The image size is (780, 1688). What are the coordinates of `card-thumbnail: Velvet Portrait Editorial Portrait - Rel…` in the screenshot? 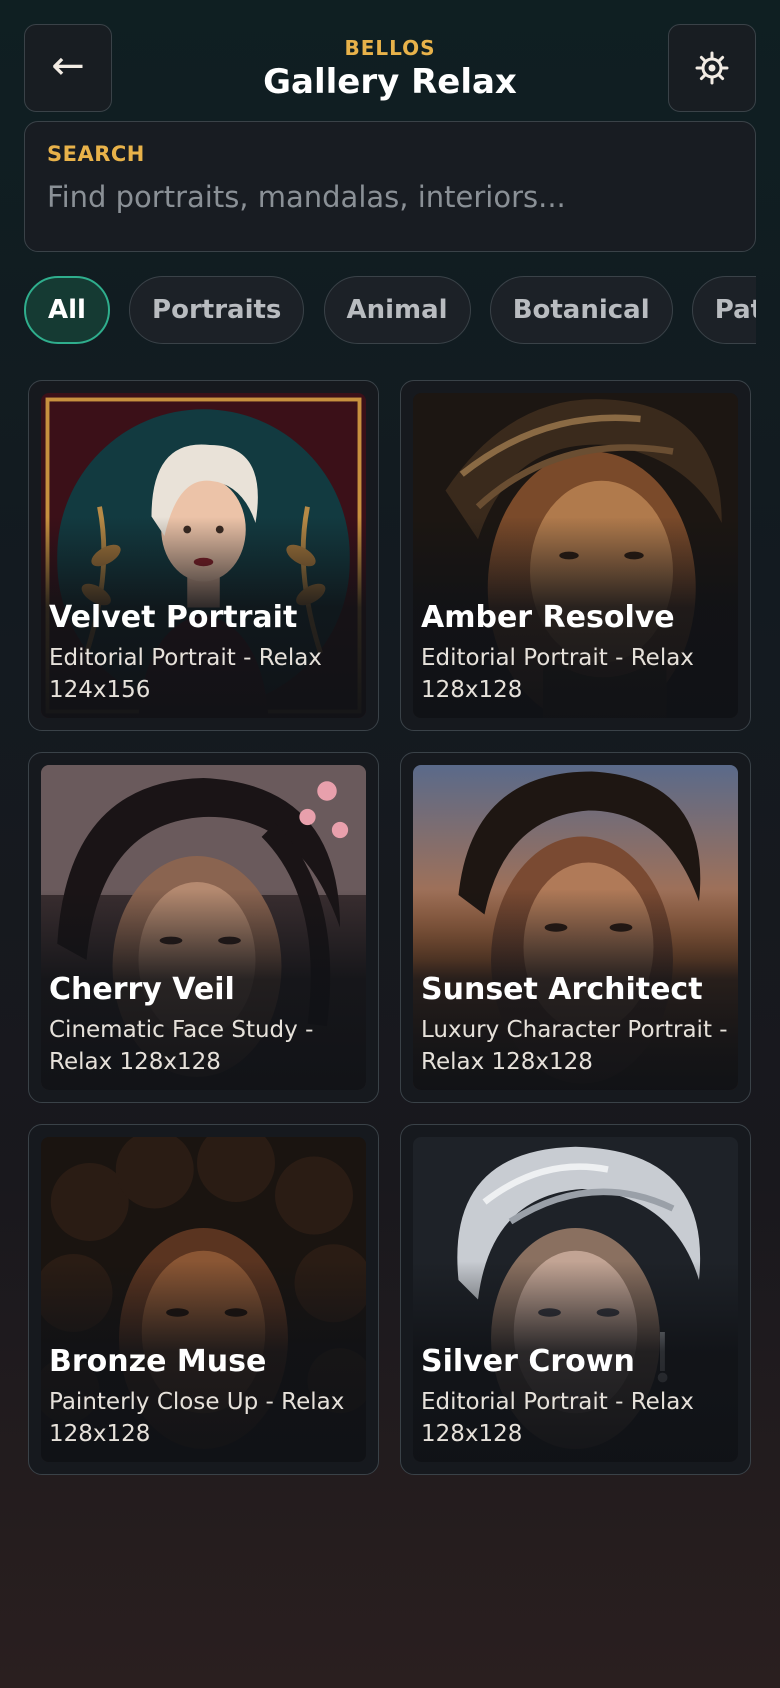 It's located at (203, 555).